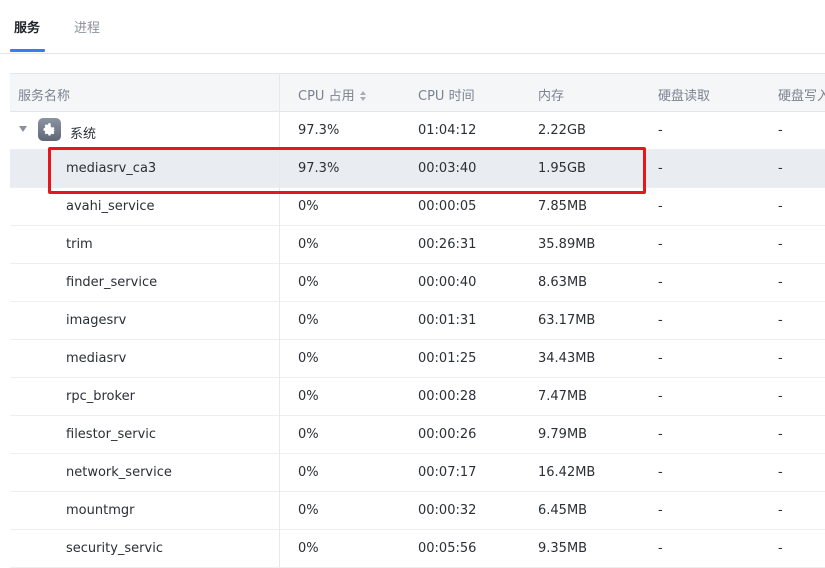 The height and width of the screenshot is (568, 825). Describe the element at coordinates (100, 510) in the screenshot. I see `cell-name: mountmgr` at that location.